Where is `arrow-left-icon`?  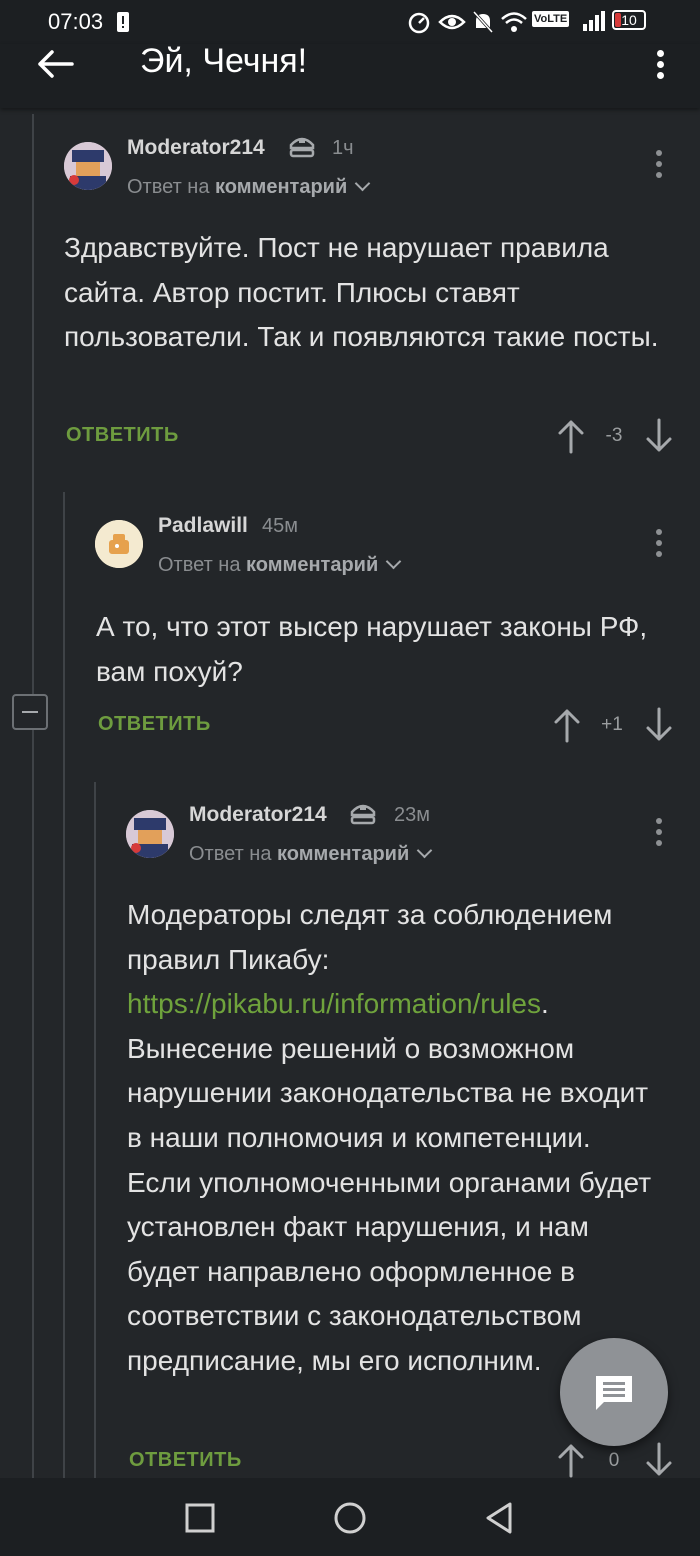 arrow-left-icon is located at coordinates (56, 64).